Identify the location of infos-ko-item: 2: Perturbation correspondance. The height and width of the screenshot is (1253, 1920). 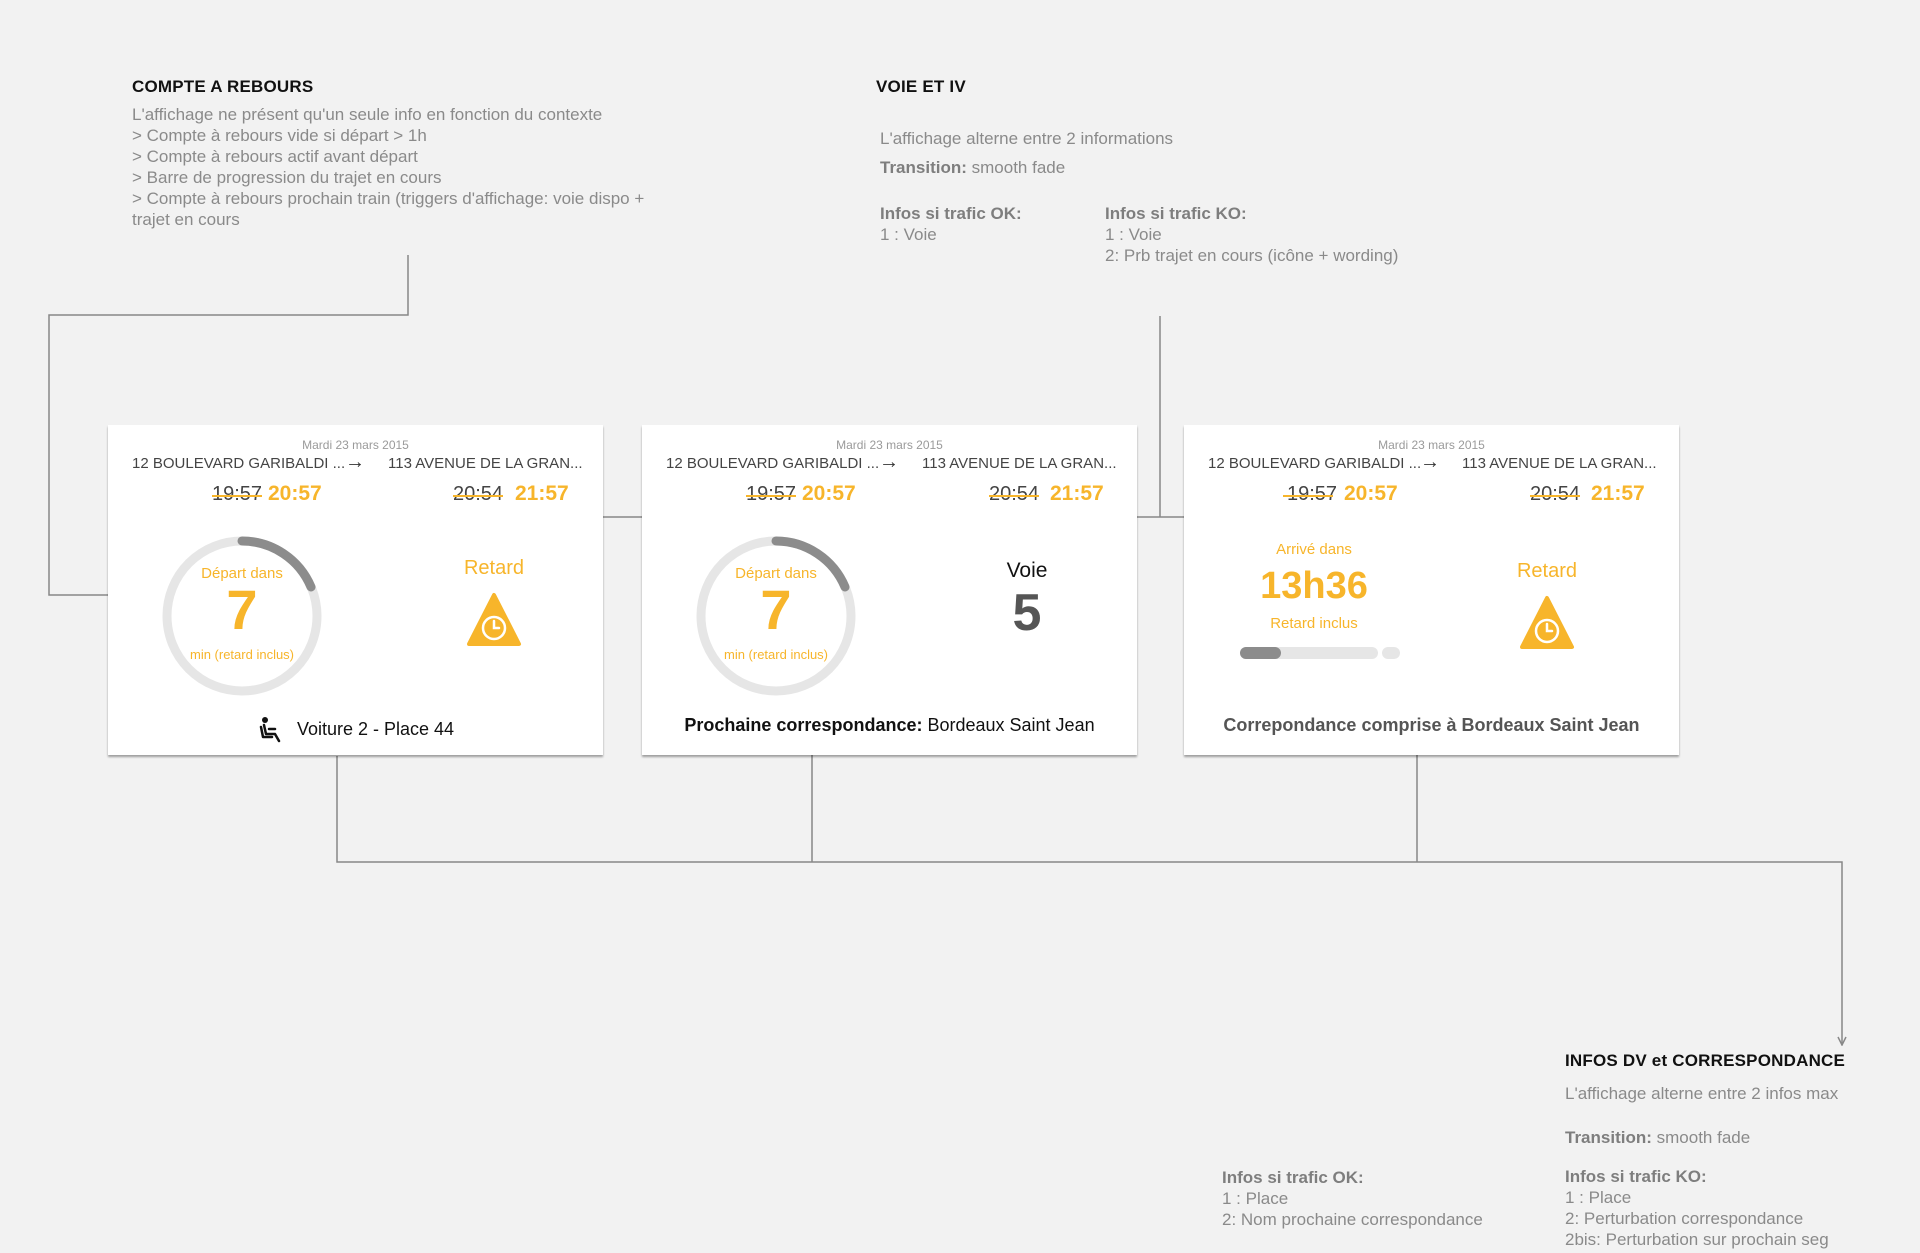
(1684, 1218).